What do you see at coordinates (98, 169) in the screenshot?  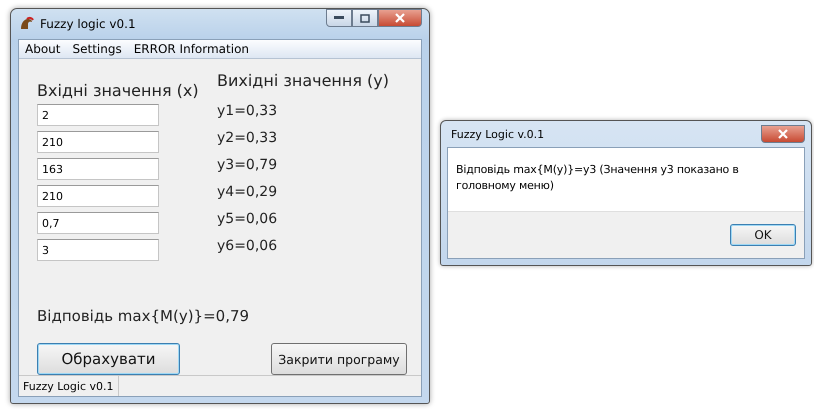 I see `input-field: 163` at bounding box center [98, 169].